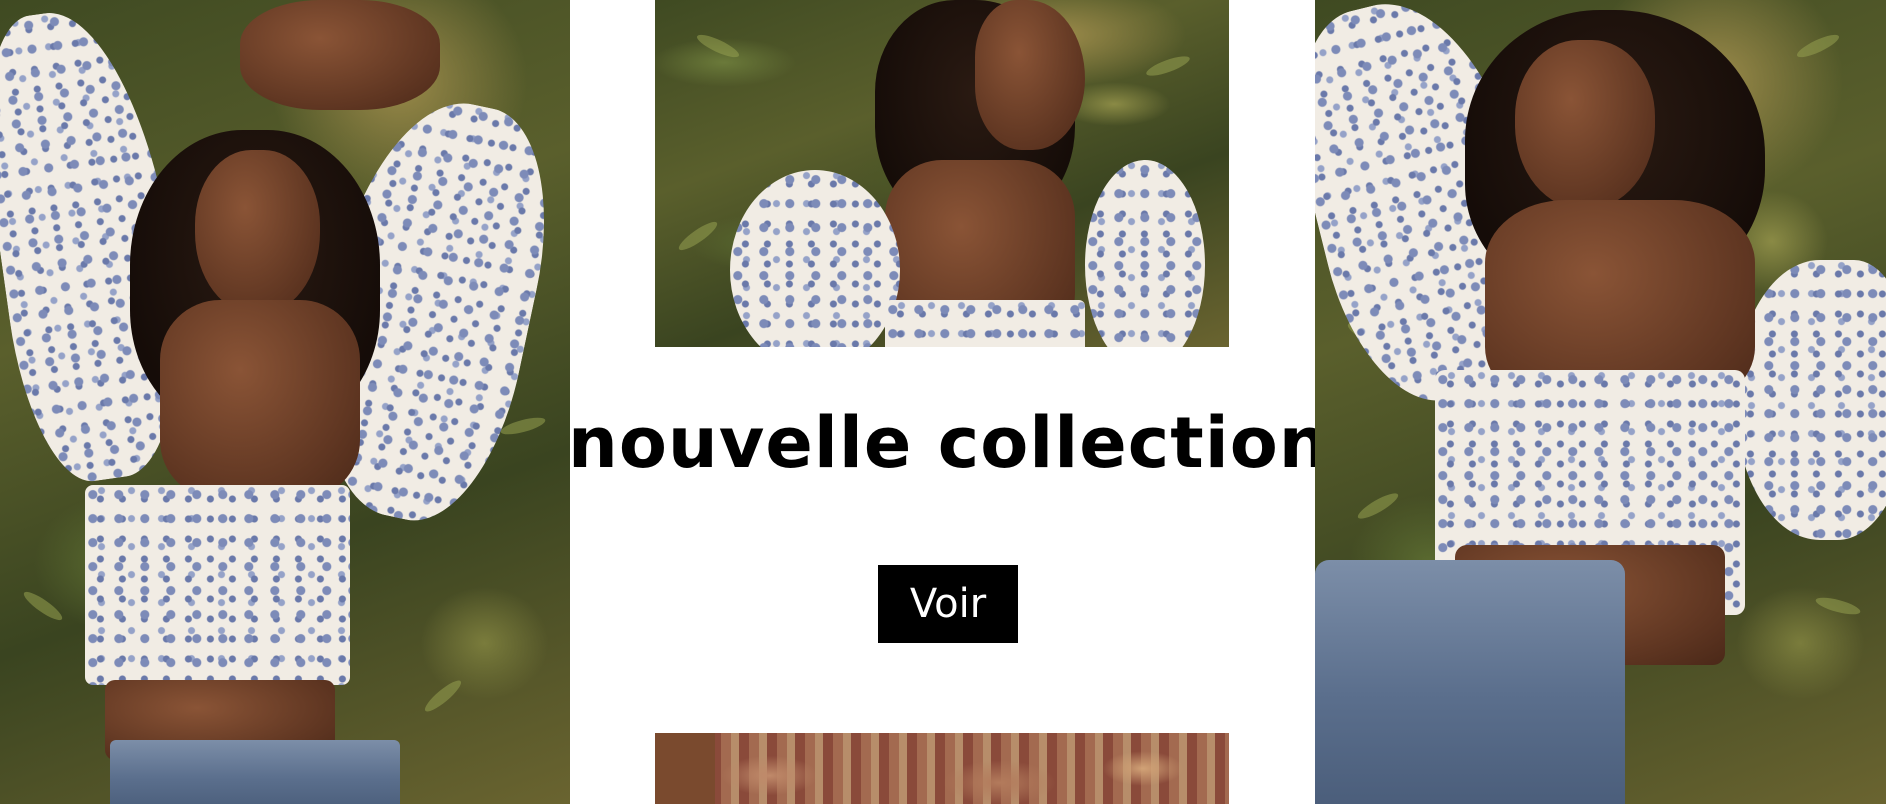  Describe the element at coordinates (948, 604) in the screenshot. I see `view-collection-button: Voir` at that location.